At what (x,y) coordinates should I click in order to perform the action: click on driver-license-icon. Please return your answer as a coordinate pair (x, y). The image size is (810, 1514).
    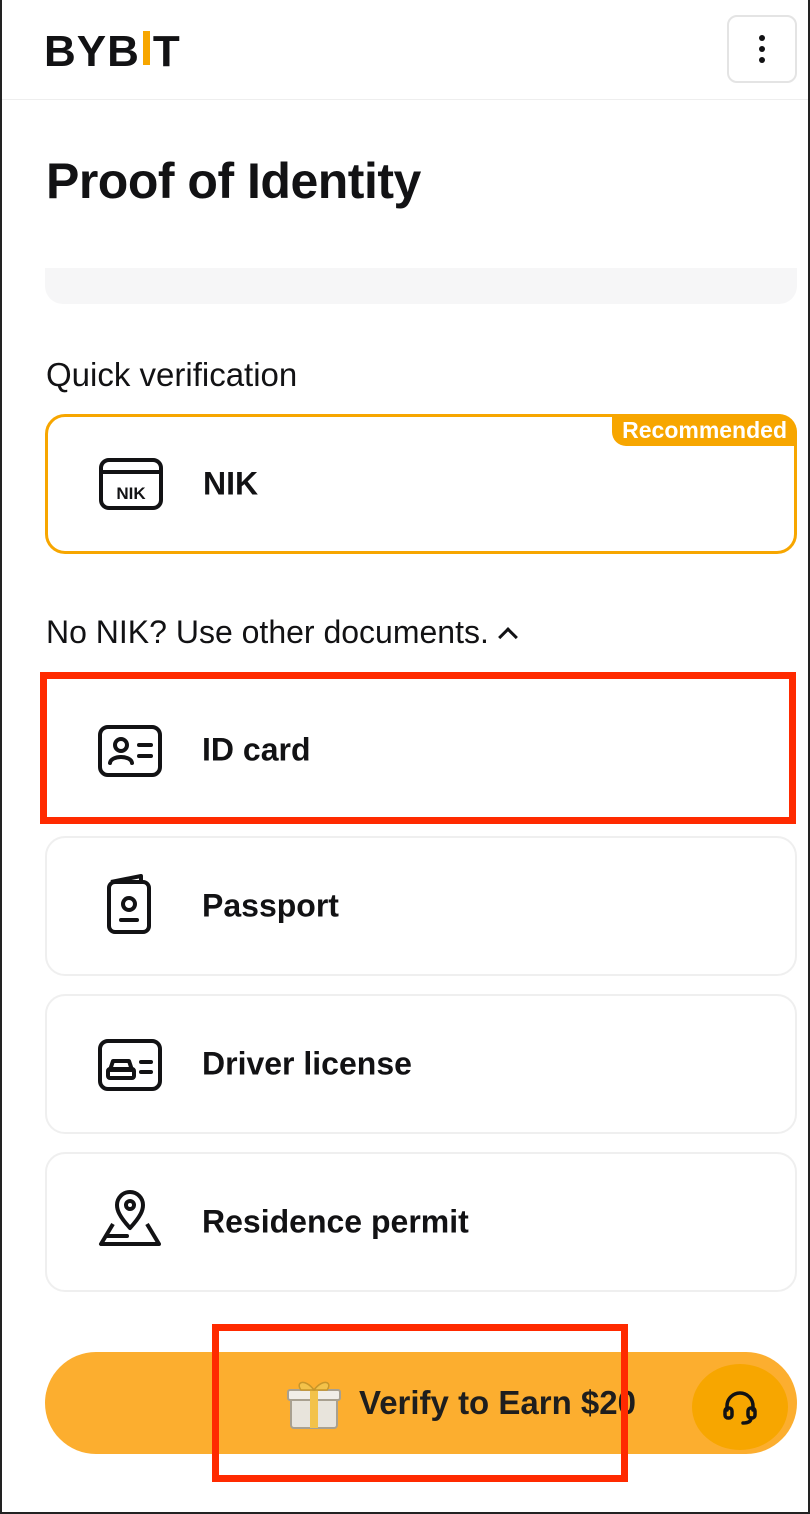
    Looking at the image, I should click on (130, 1065).